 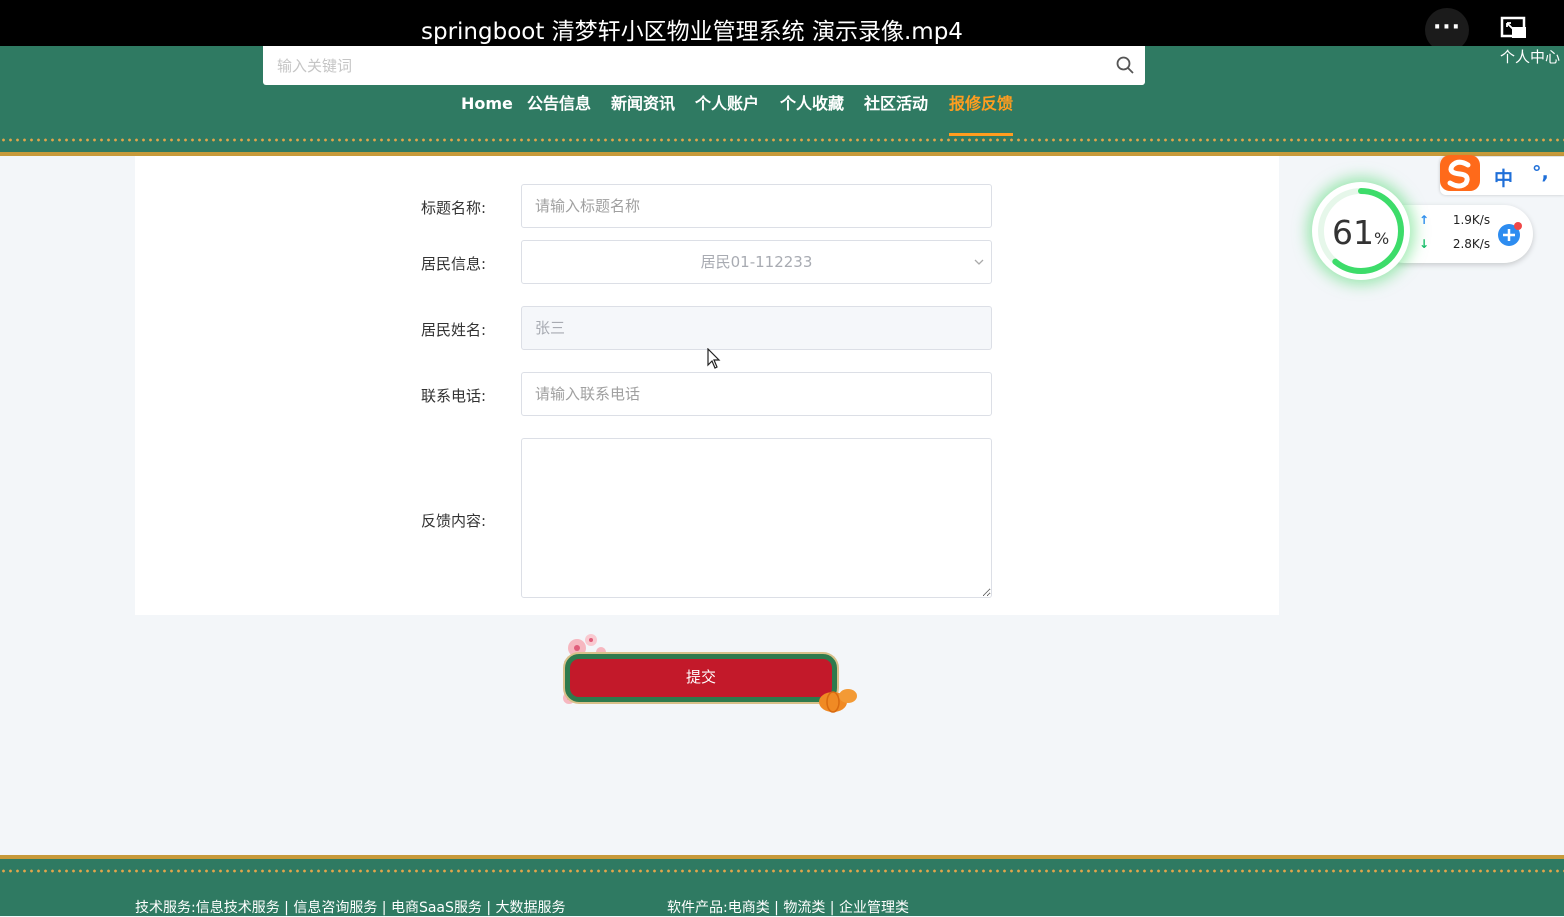 I want to click on phone-input, so click(x=756, y=394).